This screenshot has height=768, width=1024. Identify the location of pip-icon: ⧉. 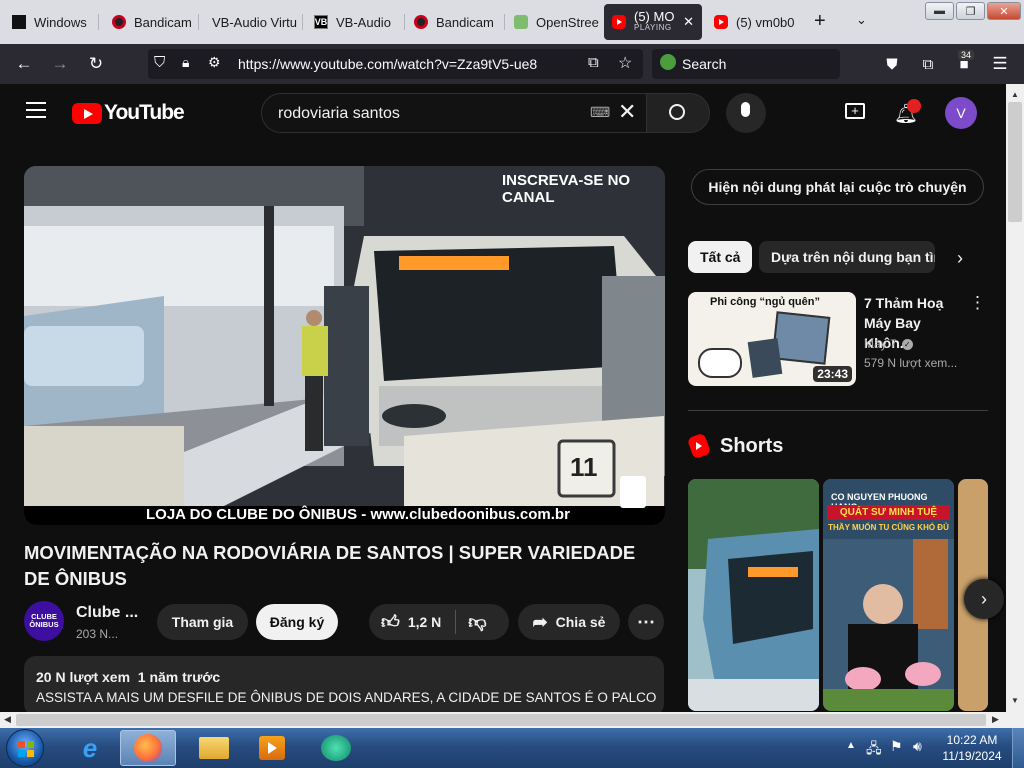
(593, 62).